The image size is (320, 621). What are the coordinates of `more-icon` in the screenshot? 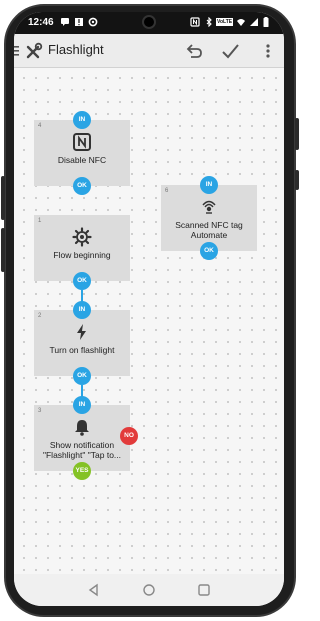 It's located at (268, 51).